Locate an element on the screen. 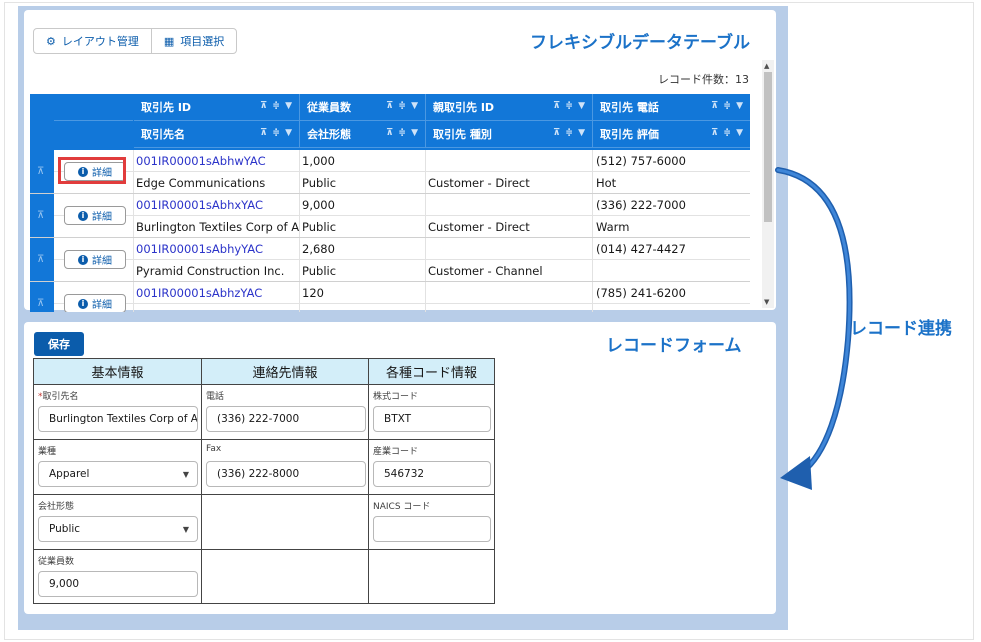  phone-cell: (785) 241-6200 is located at coordinates (641, 293).